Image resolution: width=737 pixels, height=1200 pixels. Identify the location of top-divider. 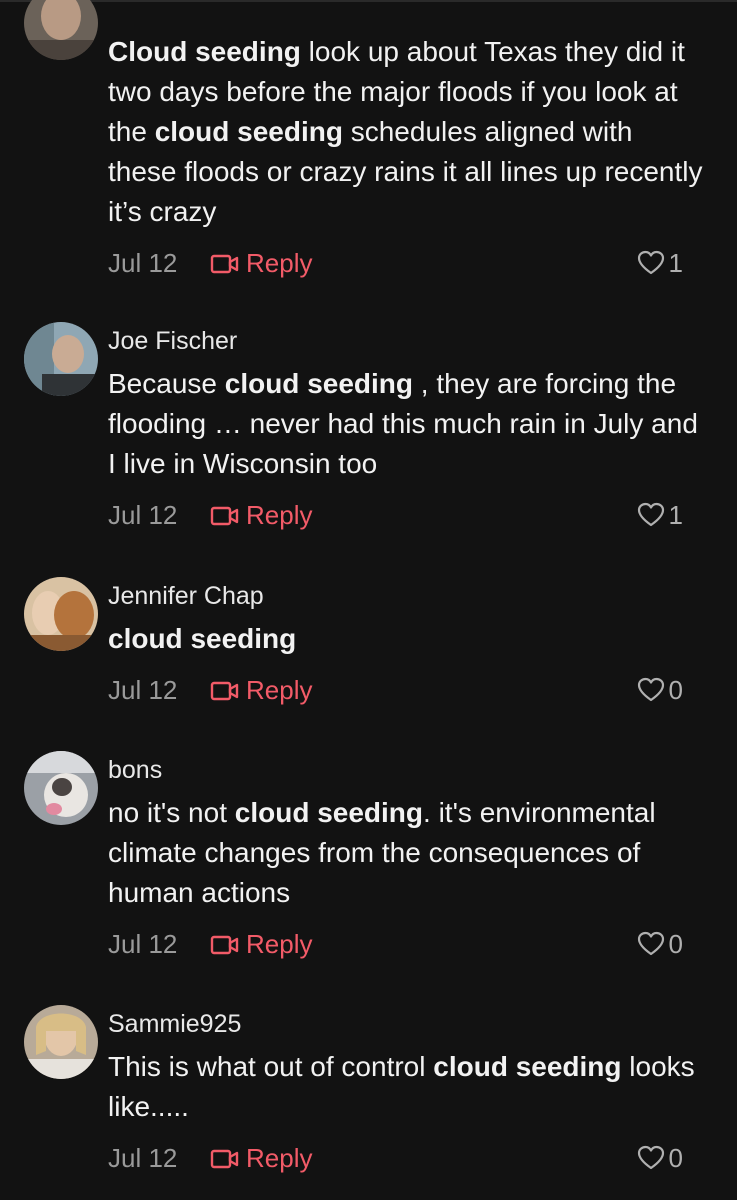
(368, 1).